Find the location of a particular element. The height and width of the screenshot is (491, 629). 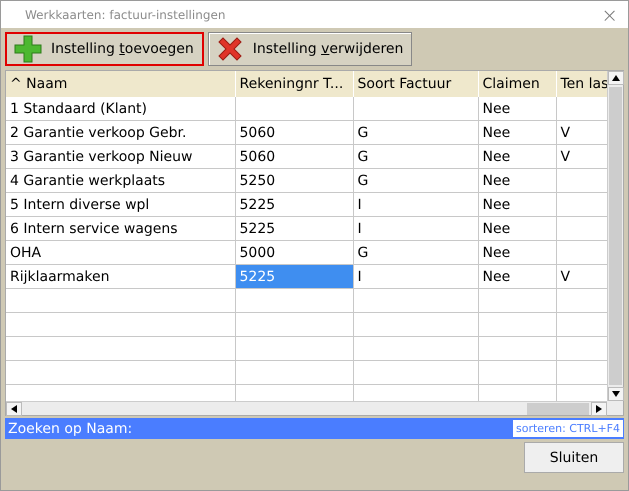

scrollbar-corner is located at coordinates (615, 408).